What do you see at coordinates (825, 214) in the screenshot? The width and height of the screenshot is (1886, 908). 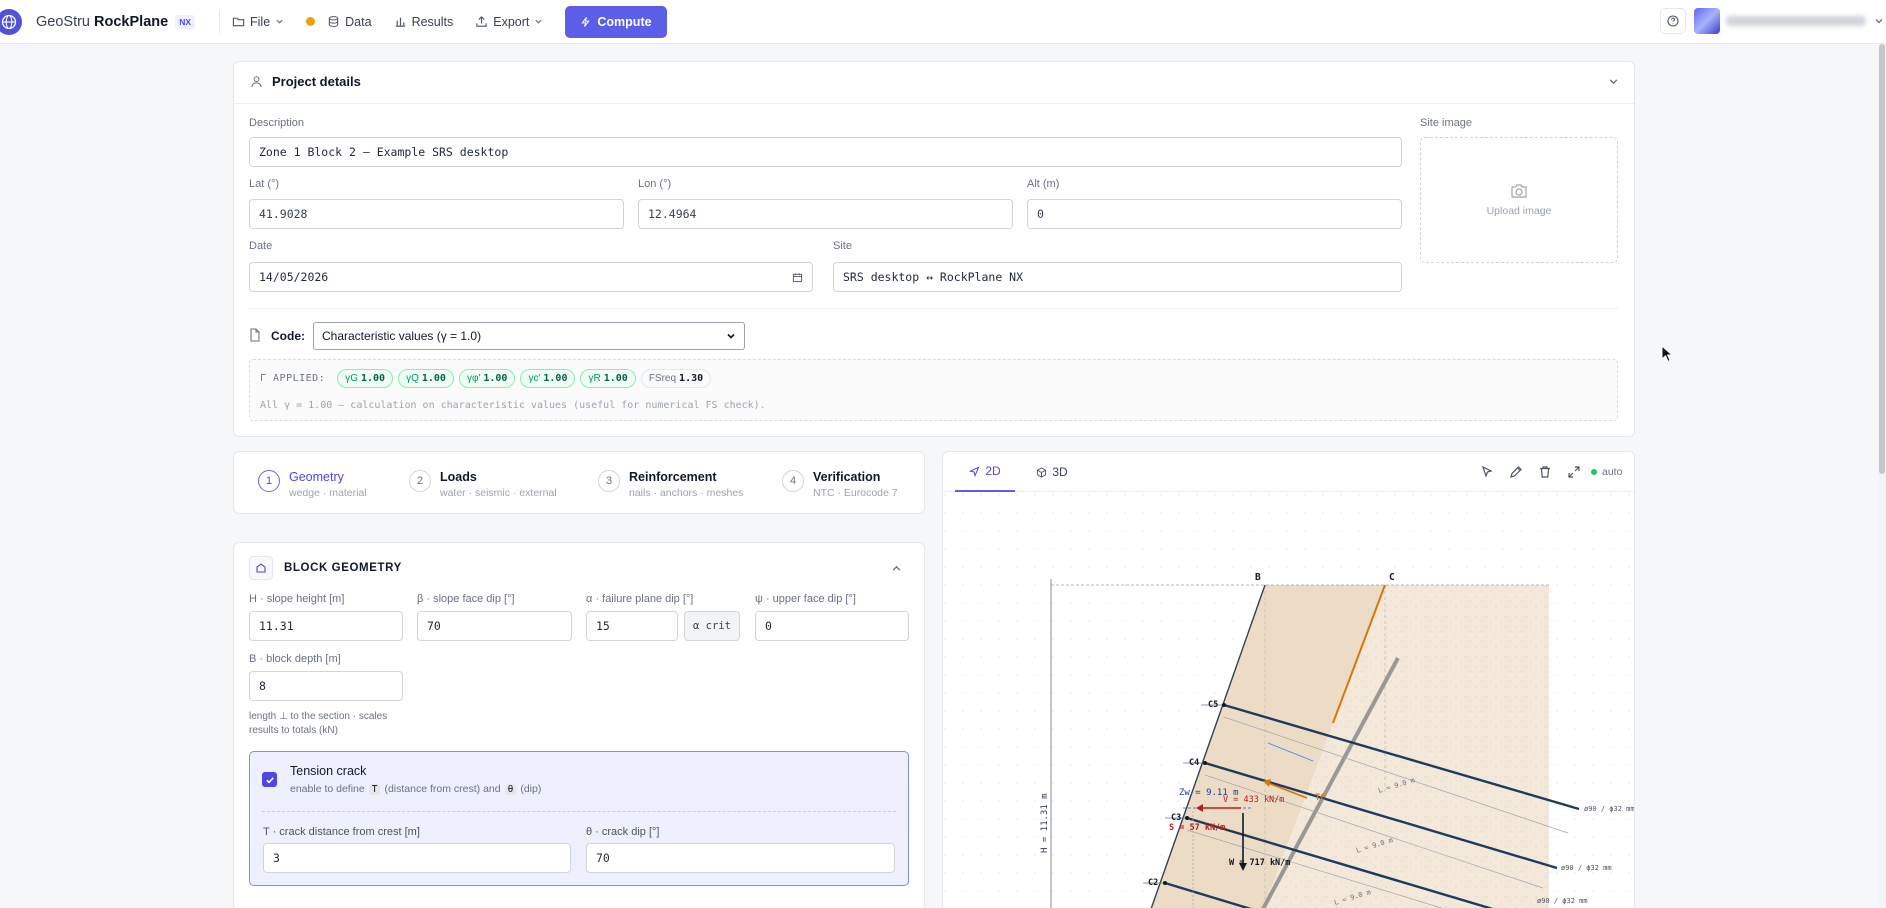 I see `lon-input: 12.4964` at bounding box center [825, 214].